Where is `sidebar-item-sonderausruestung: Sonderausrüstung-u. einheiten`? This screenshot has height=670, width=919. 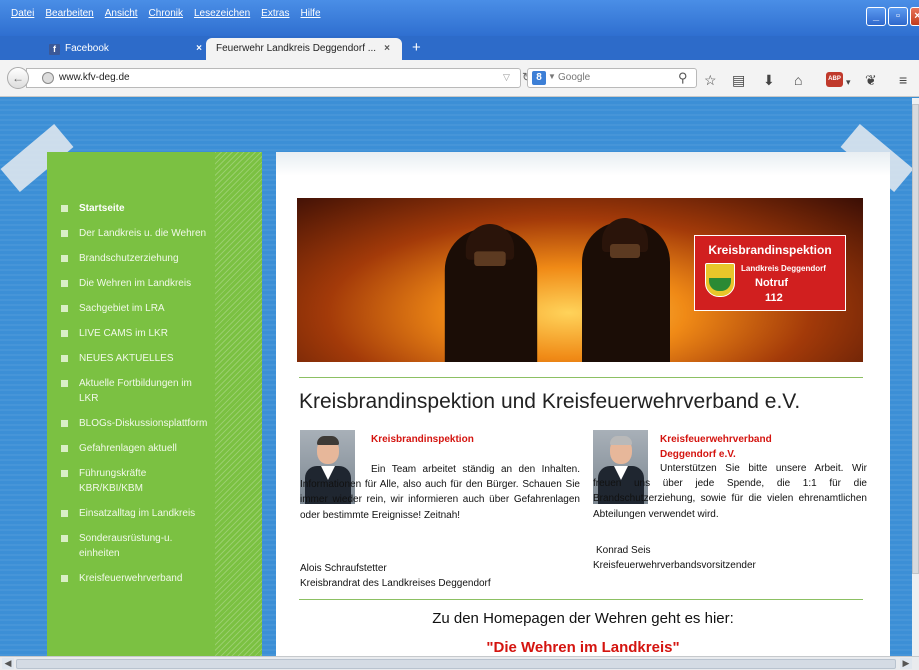 sidebar-item-sonderausruestung: Sonderausrüstung-u. einheiten is located at coordinates (136, 546).